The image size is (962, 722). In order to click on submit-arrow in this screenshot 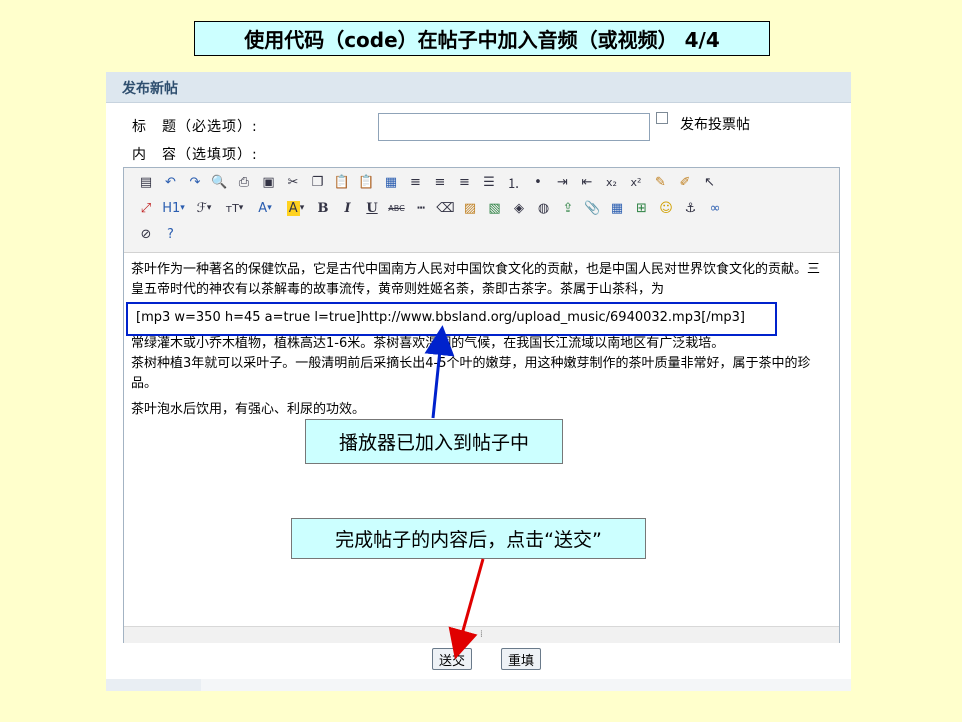, I will do `click(466, 609)`.